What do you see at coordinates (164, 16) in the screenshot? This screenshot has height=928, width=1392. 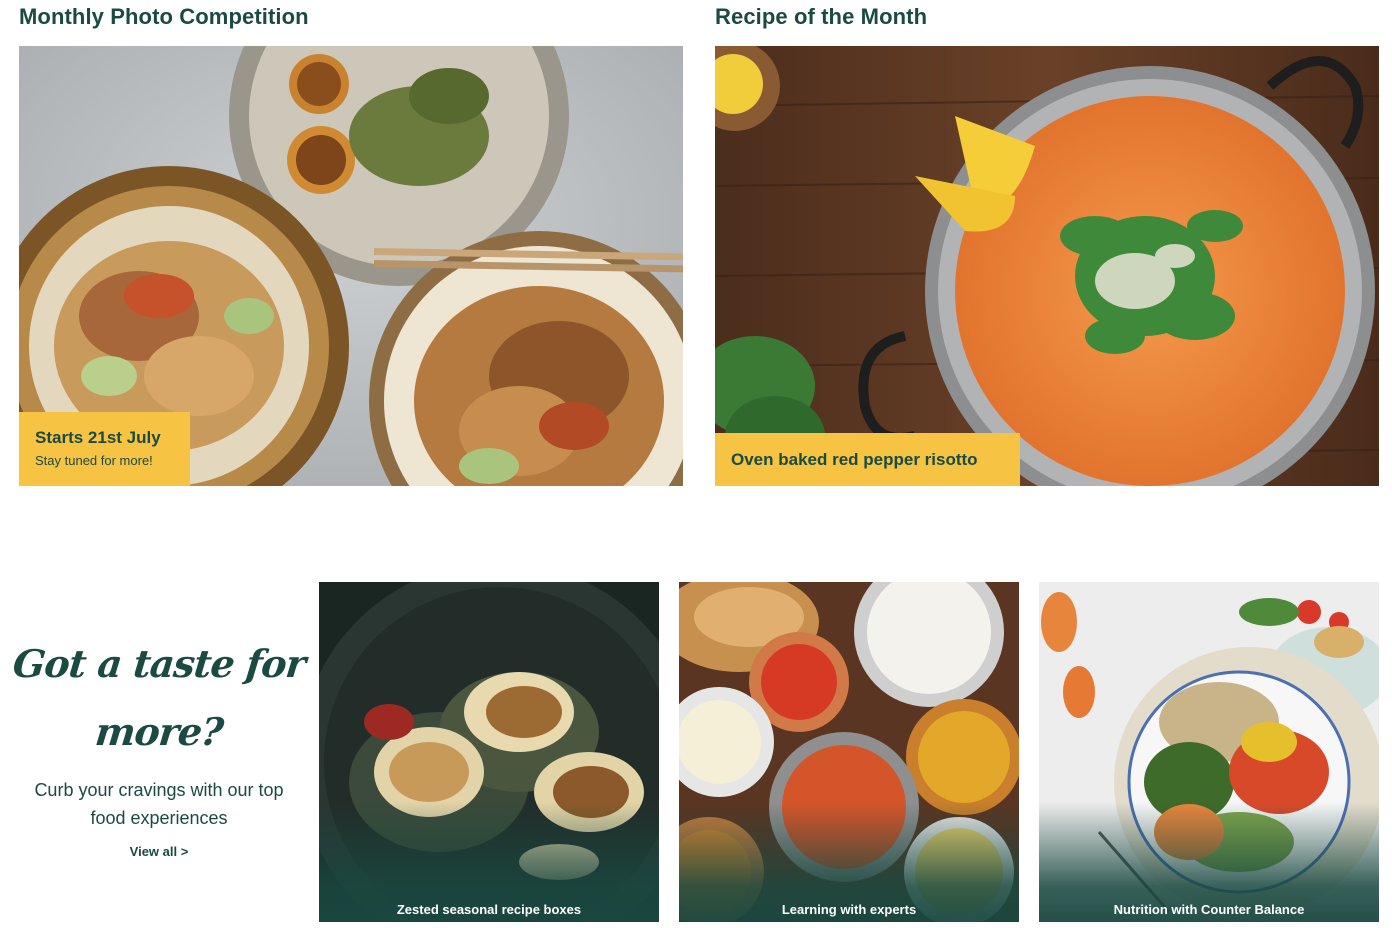 I see `competition-heading: Monthly Photo Competition` at bounding box center [164, 16].